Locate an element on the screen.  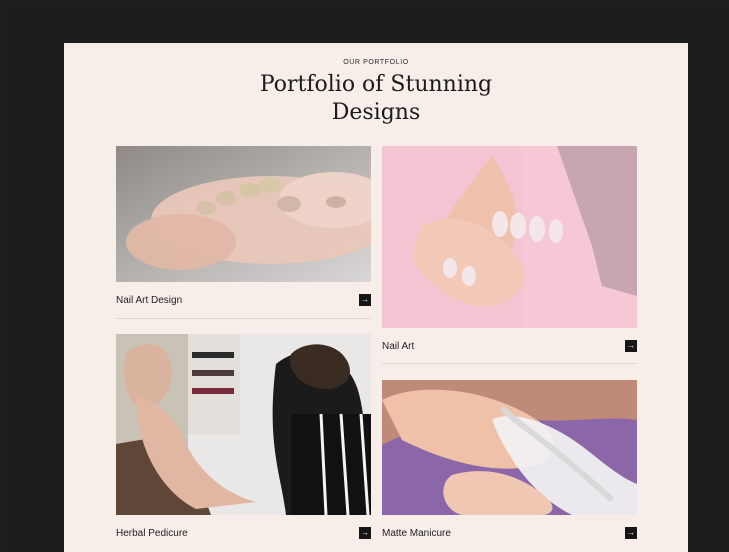
portfolio-image-nail-art is located at coordinates (509, 237).